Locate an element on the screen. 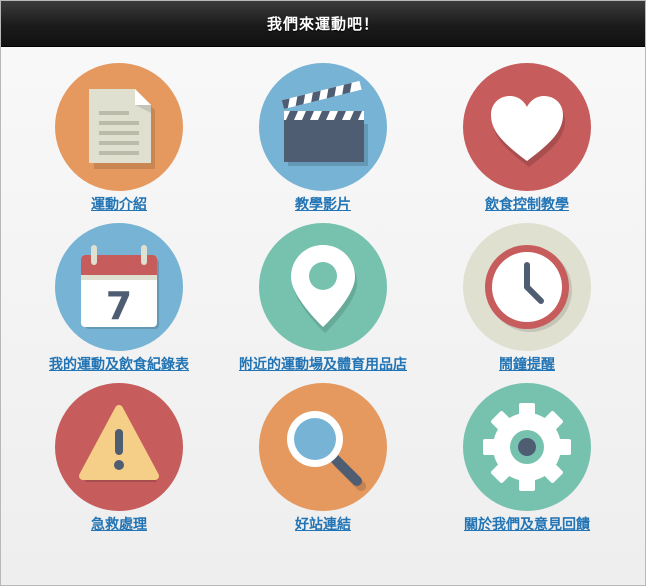  menu-item-first-aid: 急救處理 is located at coordinates (119, 458).